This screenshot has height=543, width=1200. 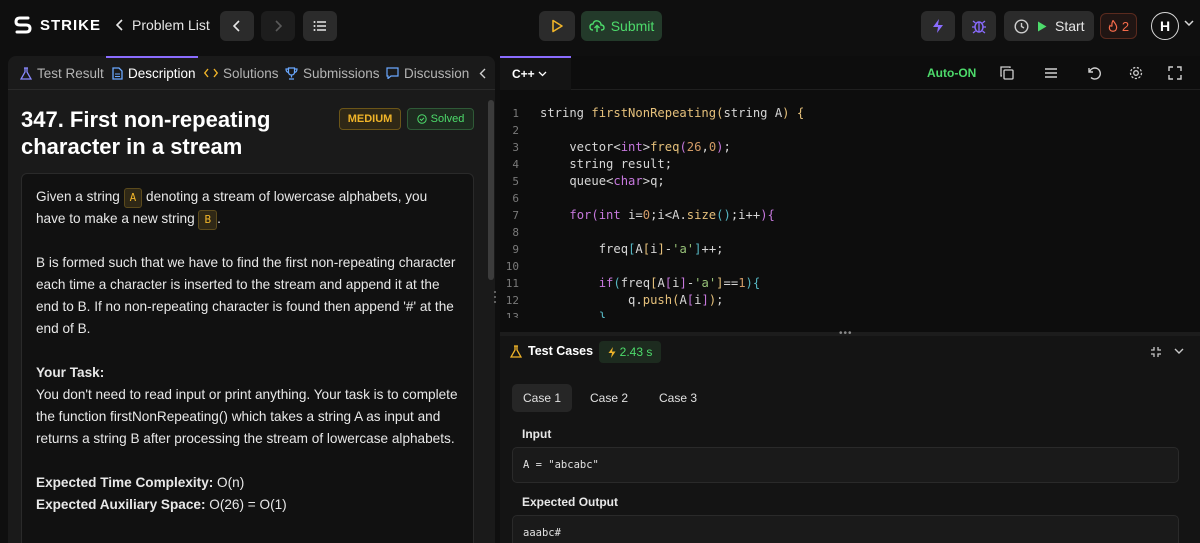 I want to click on code-line: 9 freq[A[i]-'a']++;, so click(x=850, y=249).